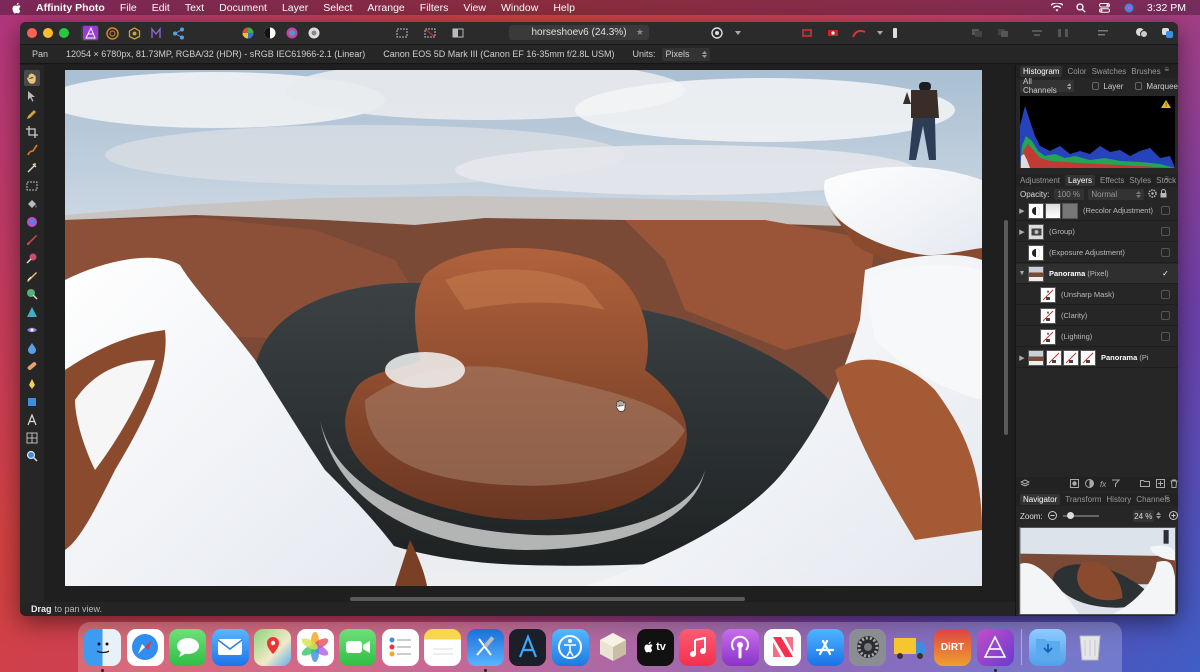  I want to click on horizontal-scrollbar, so click(547, 599).